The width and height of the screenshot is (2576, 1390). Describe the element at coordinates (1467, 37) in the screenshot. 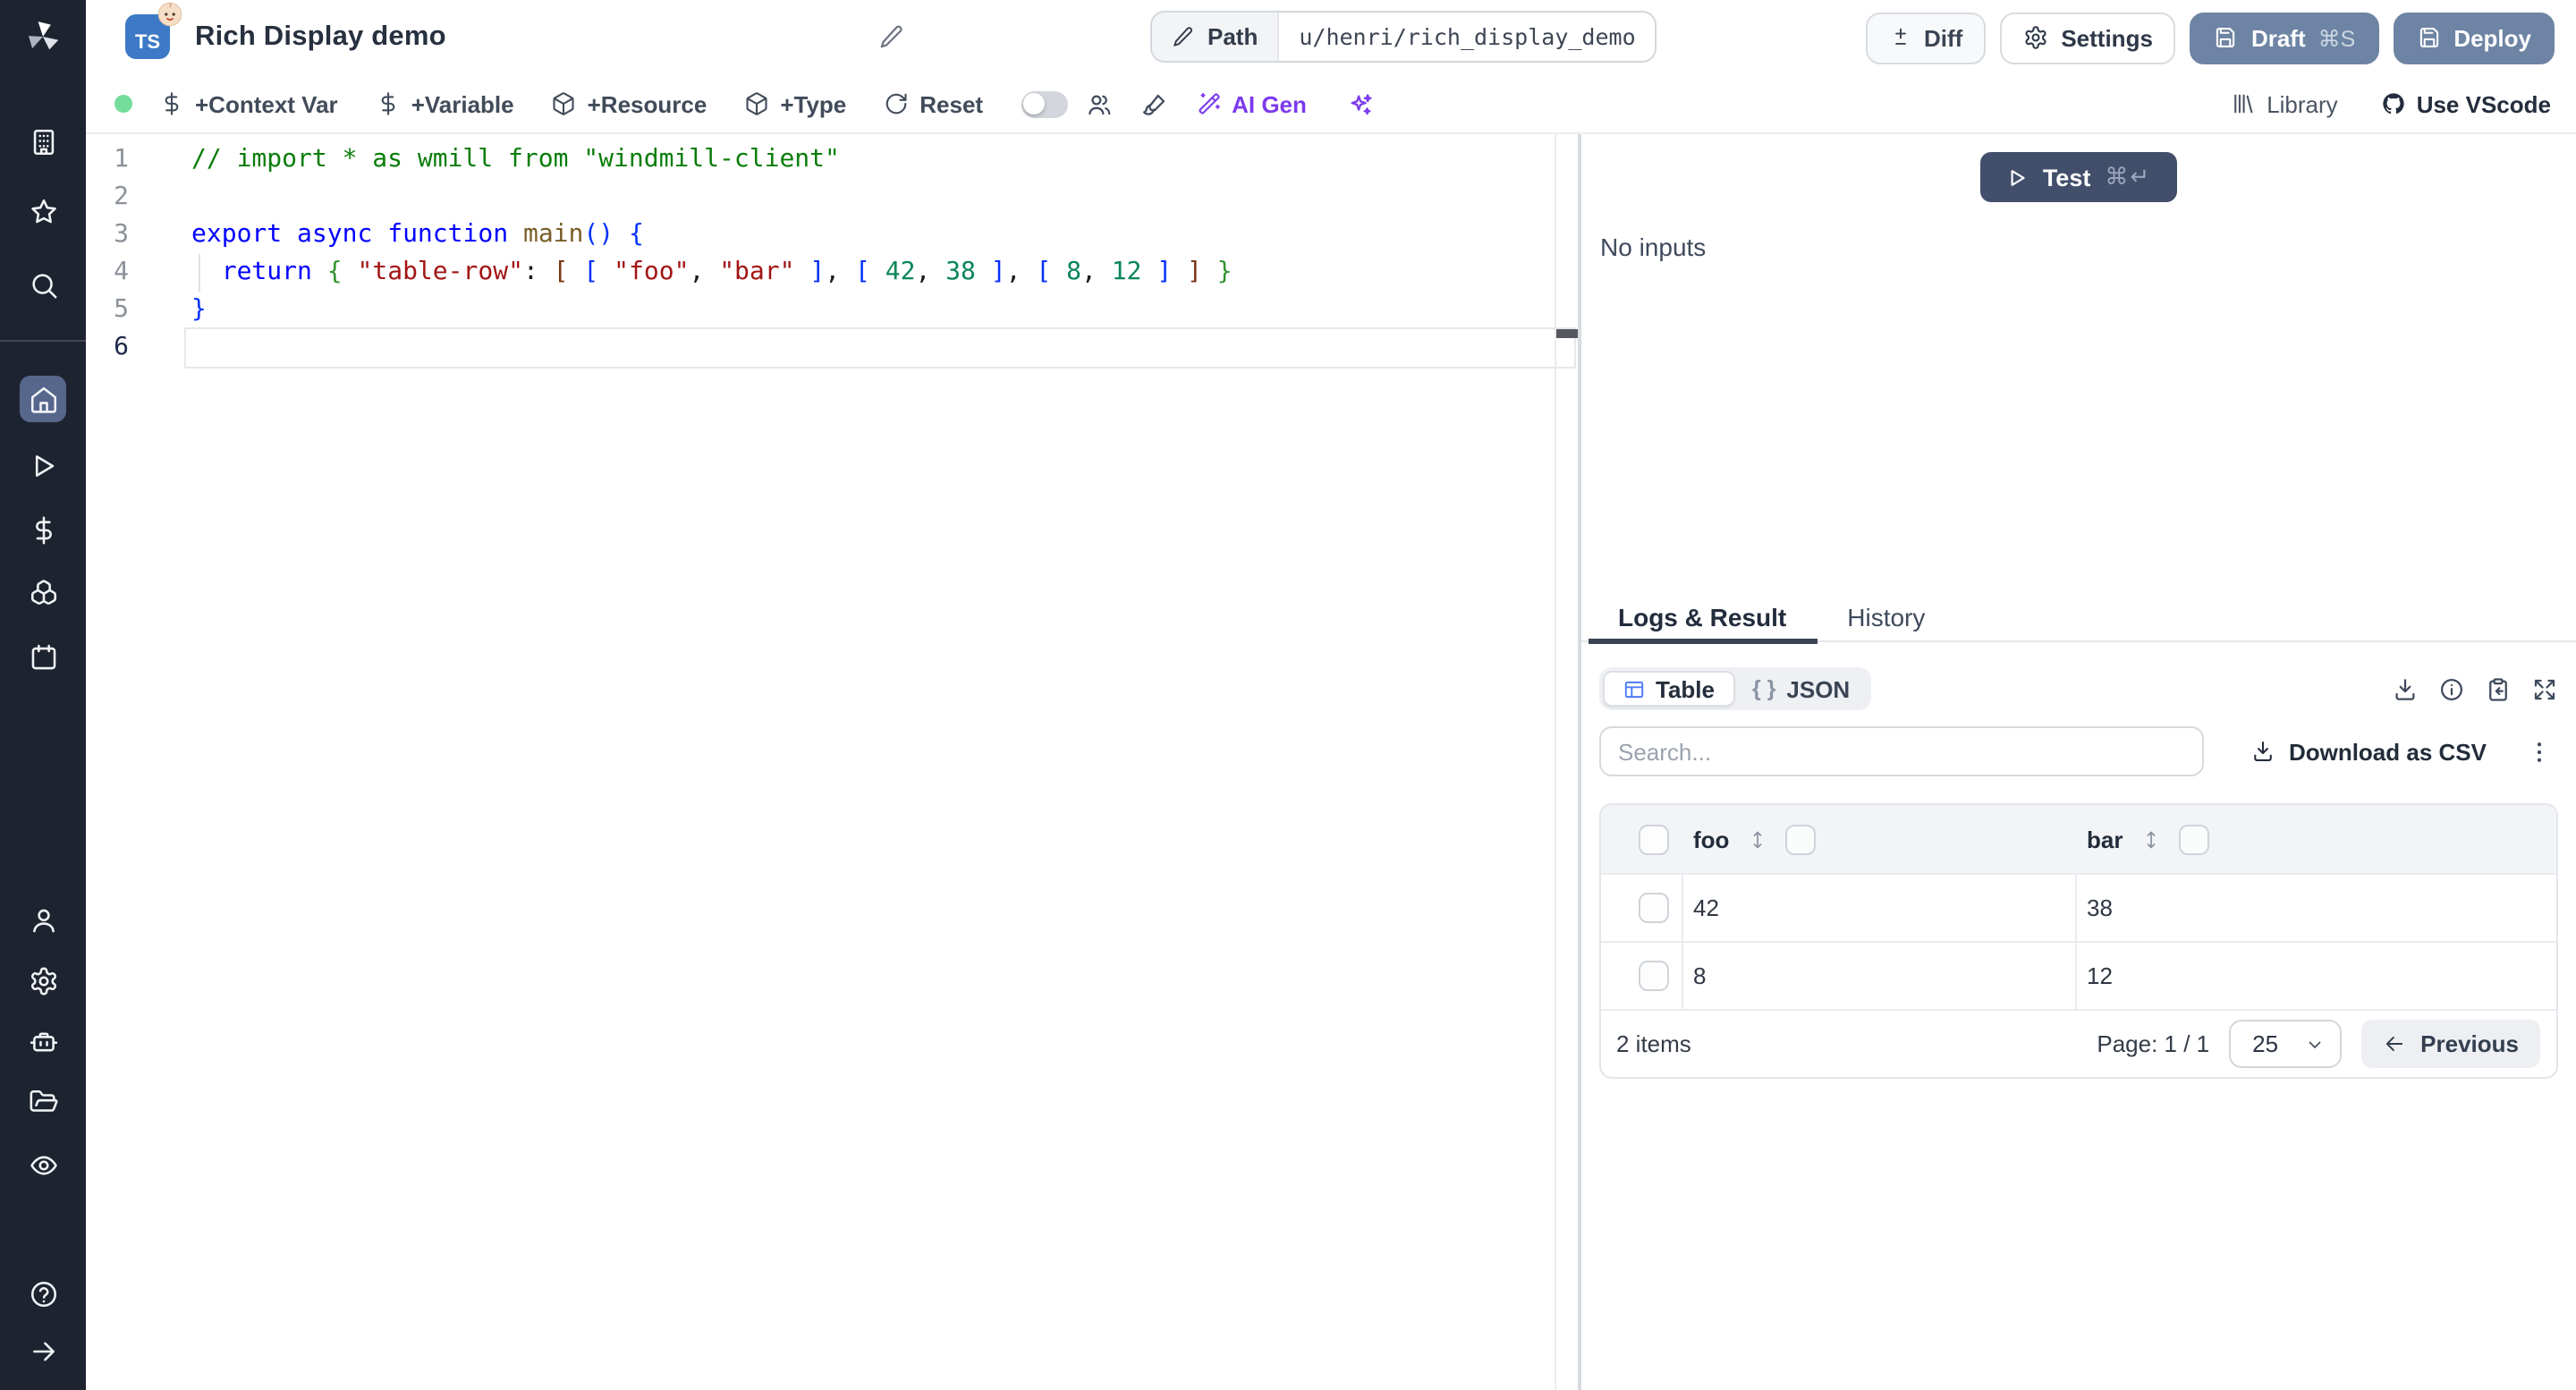

I see `path-value: u/henri/rich_display_demo` at that location.